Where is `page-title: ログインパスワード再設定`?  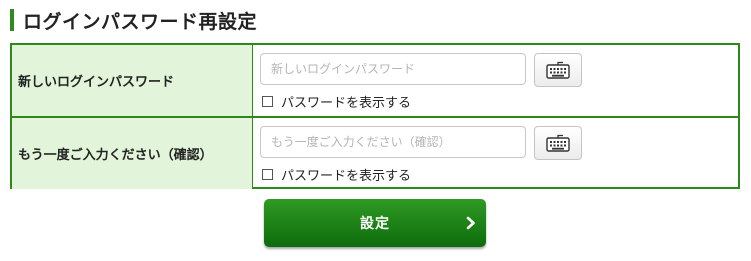
page-title: ログインパスワード再設定 is located at coordinates (140, 21).